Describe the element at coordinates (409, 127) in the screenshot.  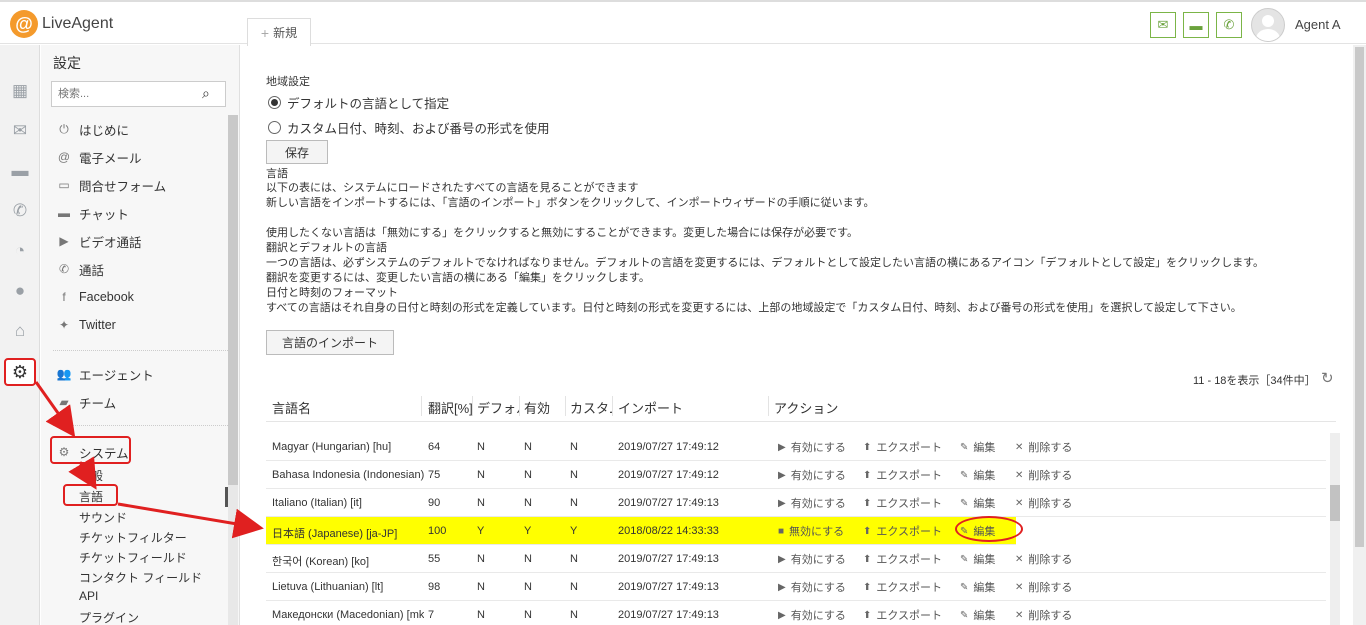
I see `radio-custom-format: カスタム日付、時刻、および番号の形式を使用` at that location.